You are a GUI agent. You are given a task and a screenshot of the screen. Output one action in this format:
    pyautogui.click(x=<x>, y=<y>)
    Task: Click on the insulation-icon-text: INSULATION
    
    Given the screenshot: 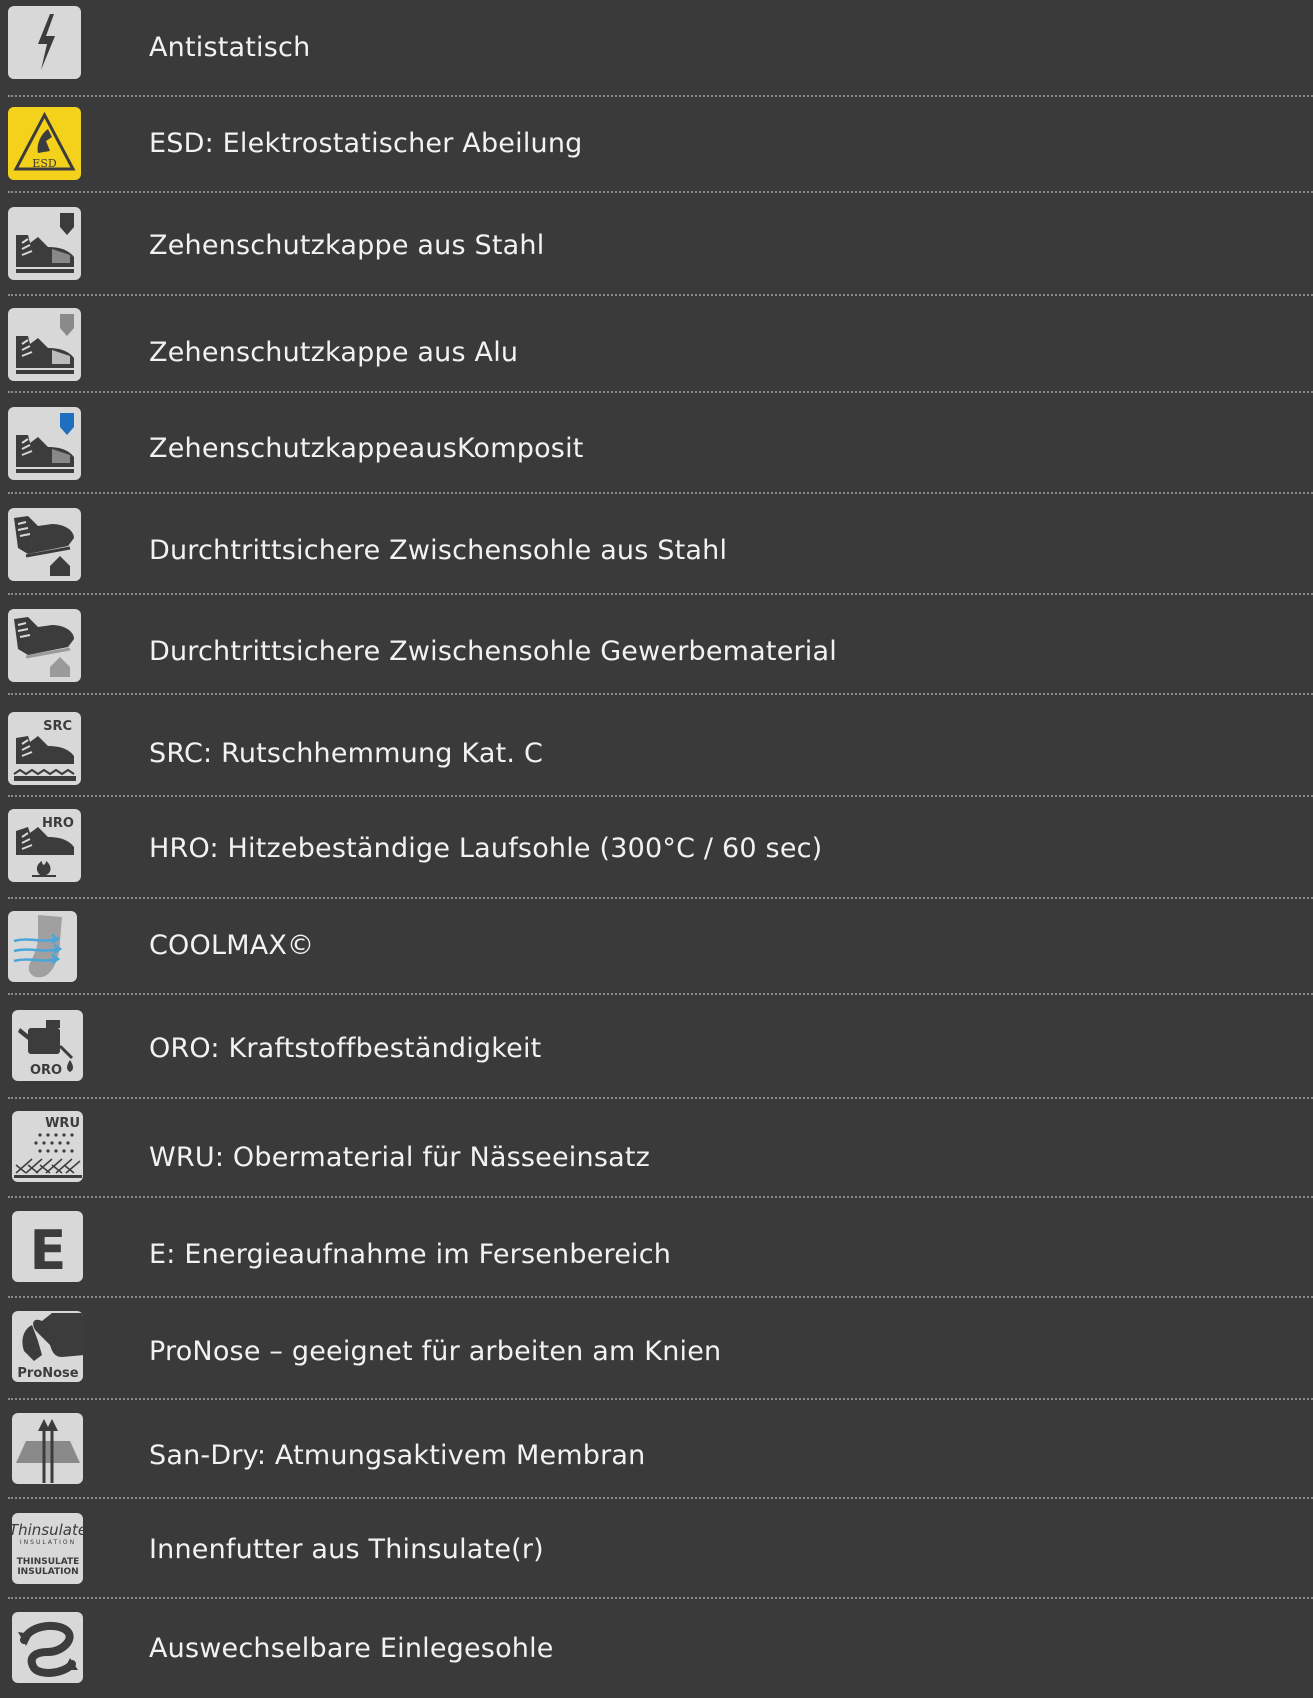 What is the action you would take?
    pyautogui.click(x=48, y=1542)
    